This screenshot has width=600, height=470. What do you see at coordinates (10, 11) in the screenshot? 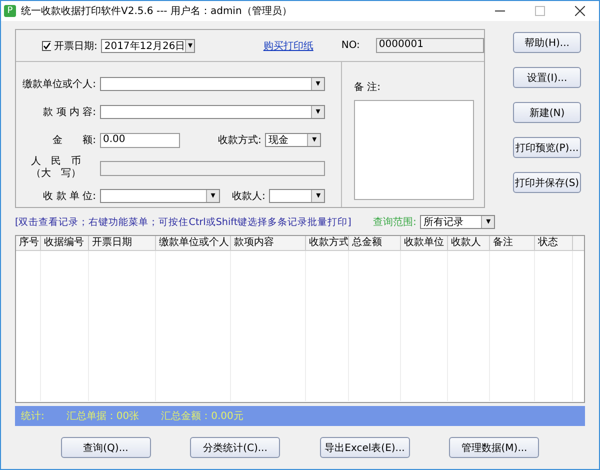
I see `app-icon: P` at bounding box center [10, 11].